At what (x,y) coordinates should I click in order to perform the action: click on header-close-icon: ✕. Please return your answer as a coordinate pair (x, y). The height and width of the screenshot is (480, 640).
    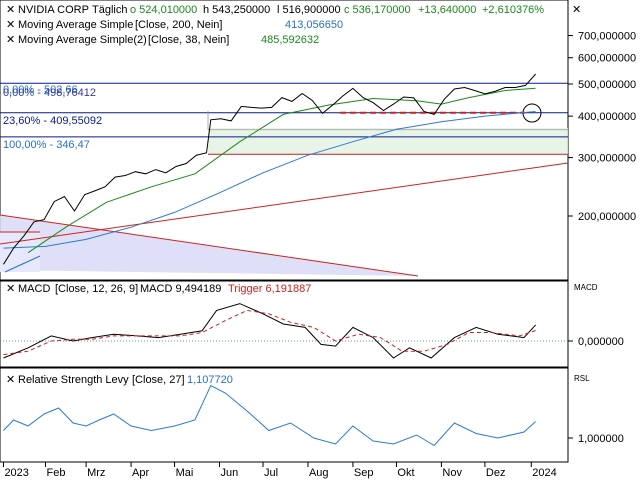
    Looking at the image, I should click on (10, 10).